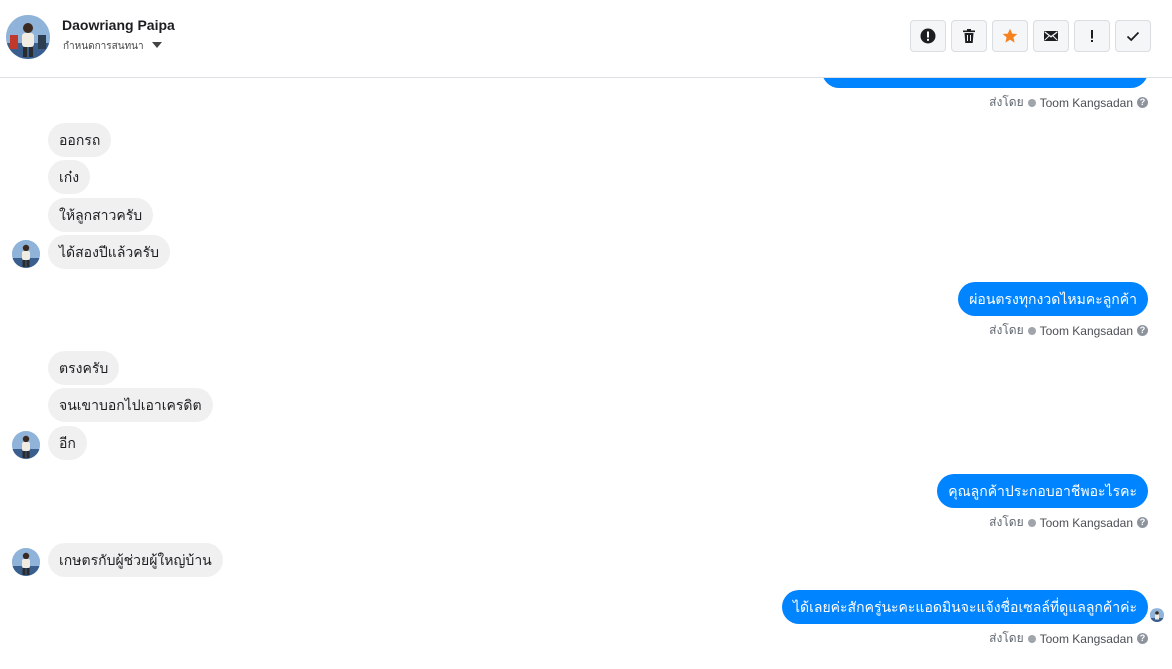 This screenshot has width=1172, height=669. Describe the element at coordinates (985, 83) in the screenshot. I see `message-outgoing` at that location.